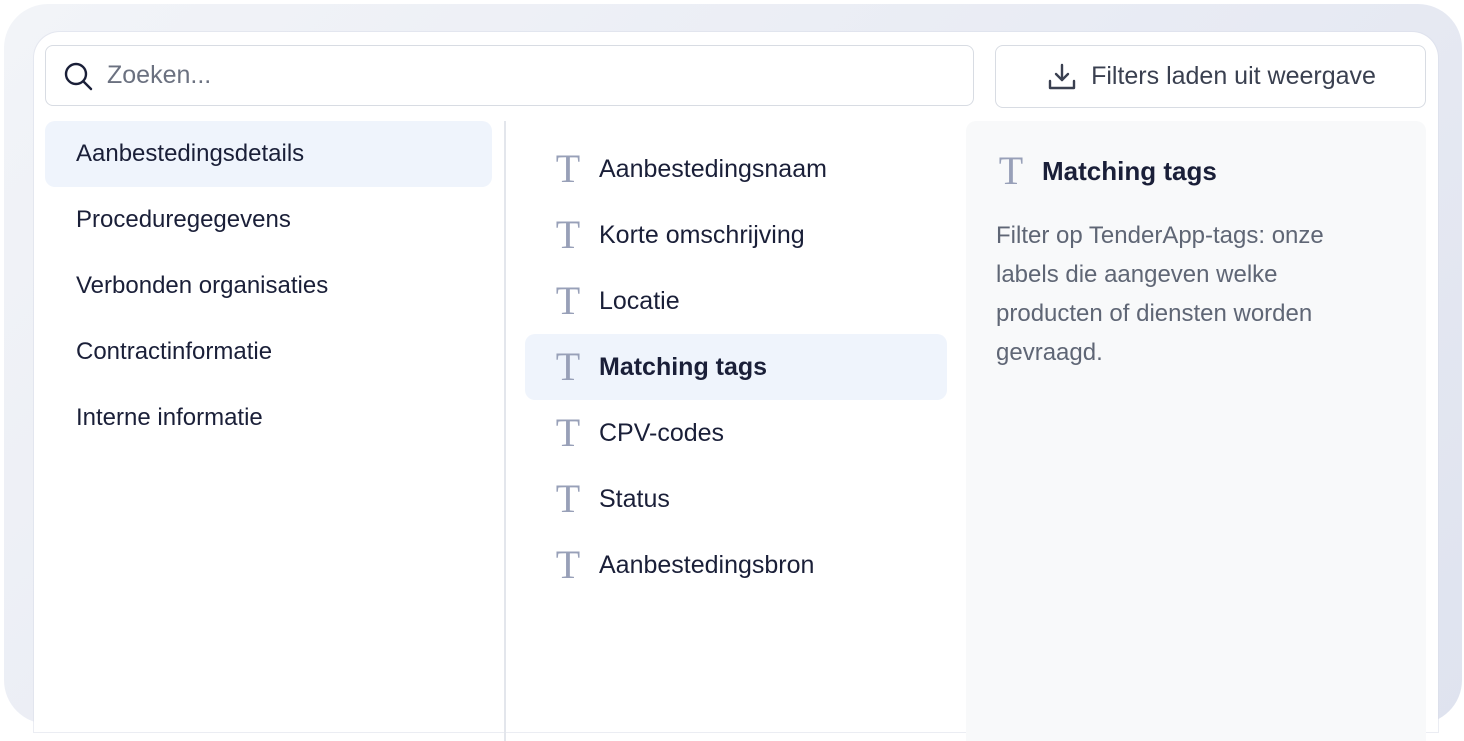  What do you see at coordinates (713, 168) in the screenshot?
I see `field-label: Aanbestedingsnaam` at bounding box center [713, 168].